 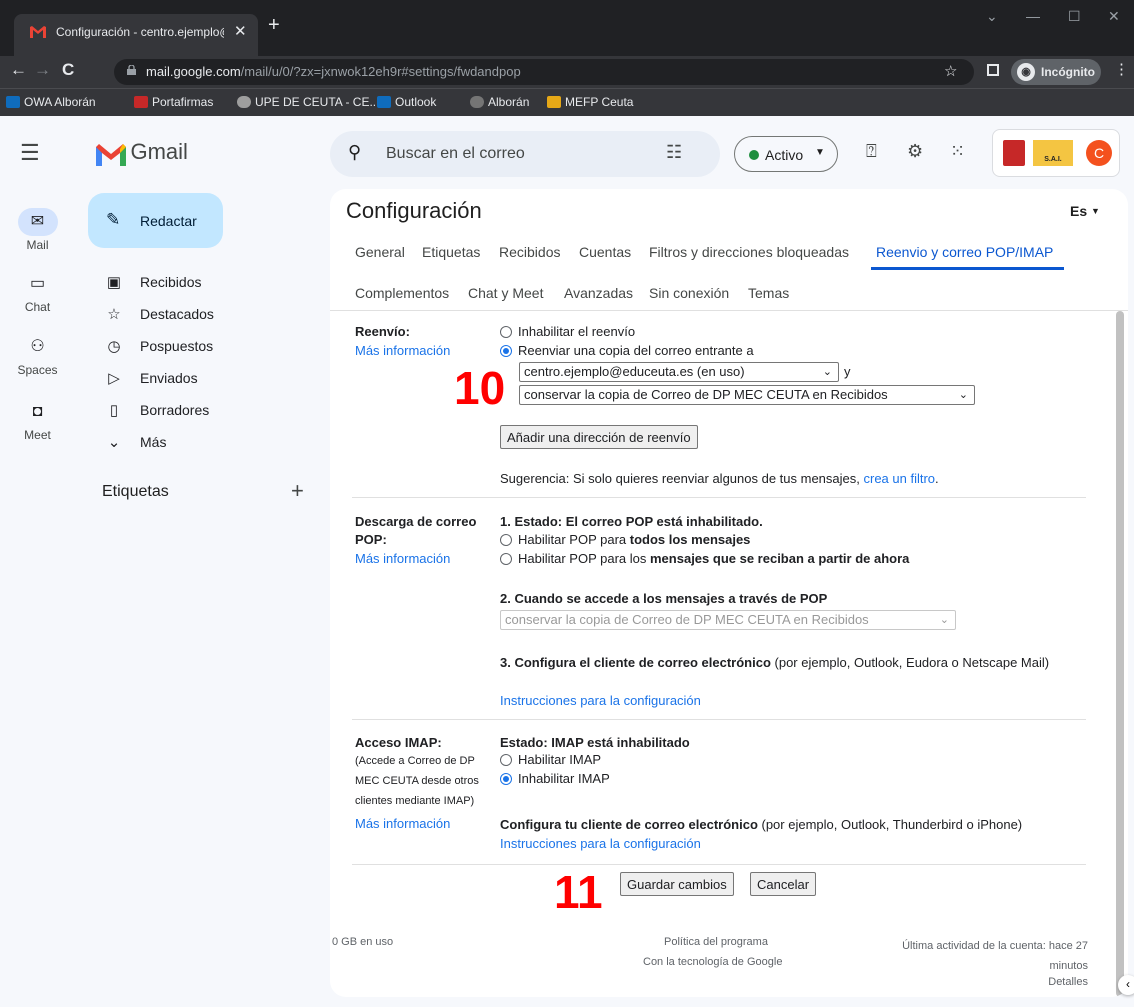 I want to click on details-link: Detalles, so click(x=1059, y=982).